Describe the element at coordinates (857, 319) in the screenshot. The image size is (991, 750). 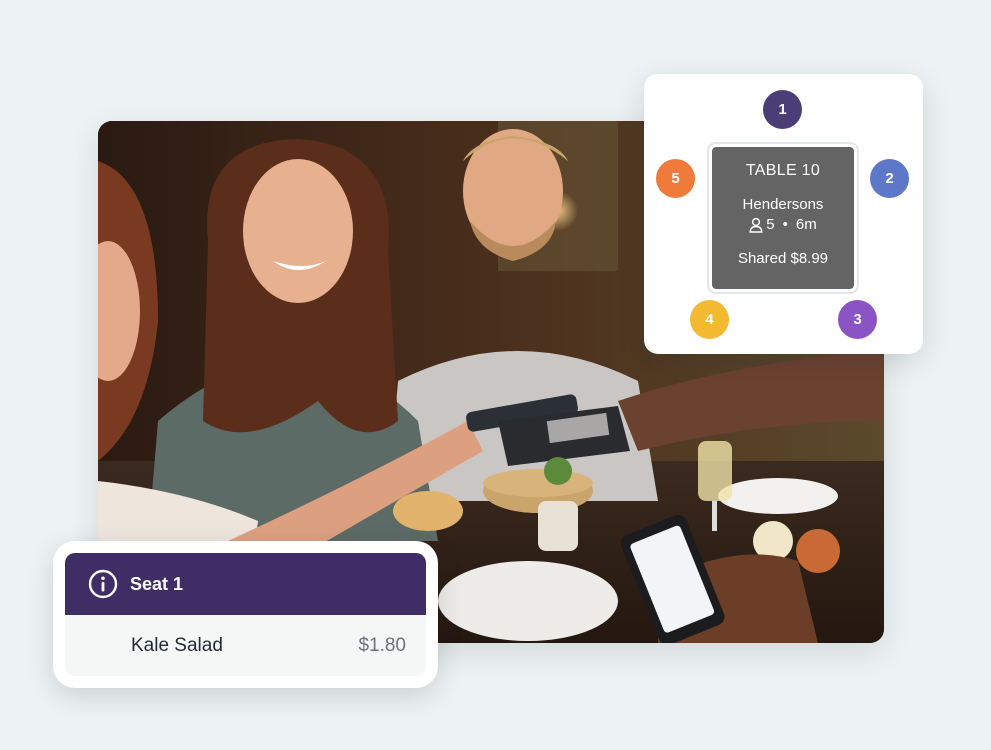
I see `seat-3-marker: 3` at that location.